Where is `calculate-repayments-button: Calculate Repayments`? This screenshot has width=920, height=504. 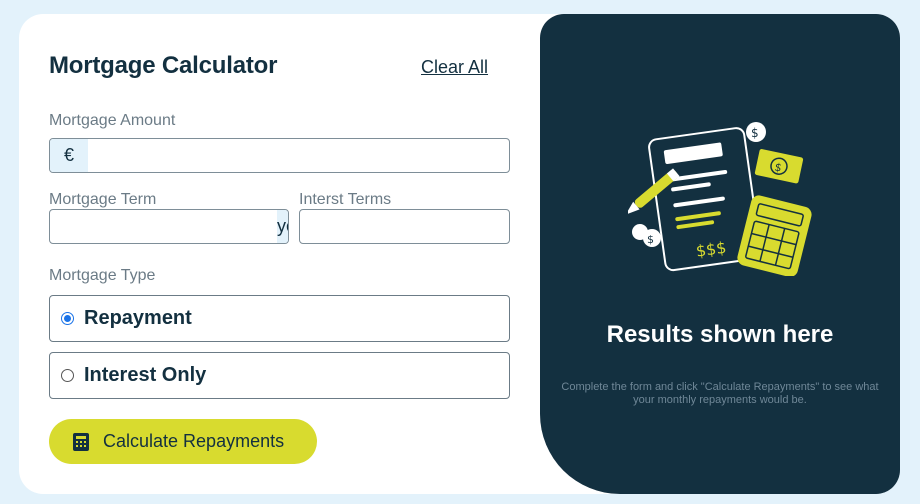 calculate-repayments-button: Calculate Repayments is located at coordinates (183, 441).